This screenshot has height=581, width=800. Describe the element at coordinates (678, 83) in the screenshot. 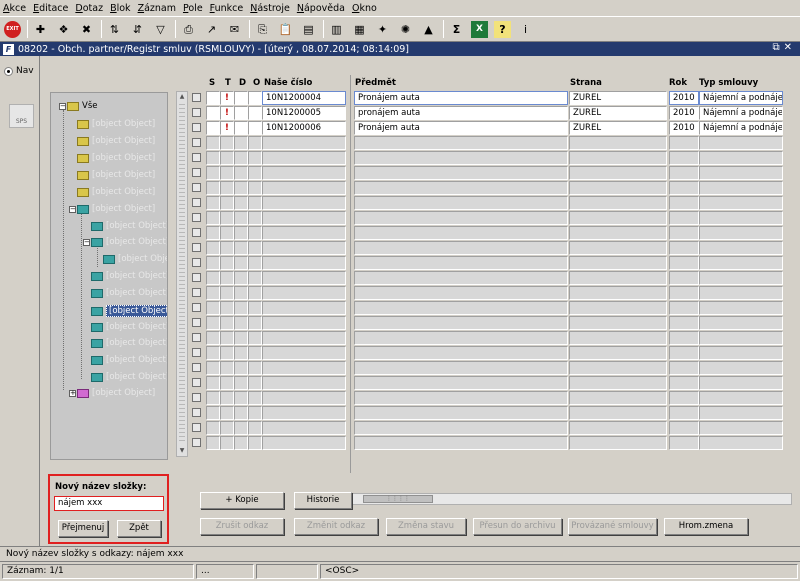

I see `col-header-rok: Rok` at that location.